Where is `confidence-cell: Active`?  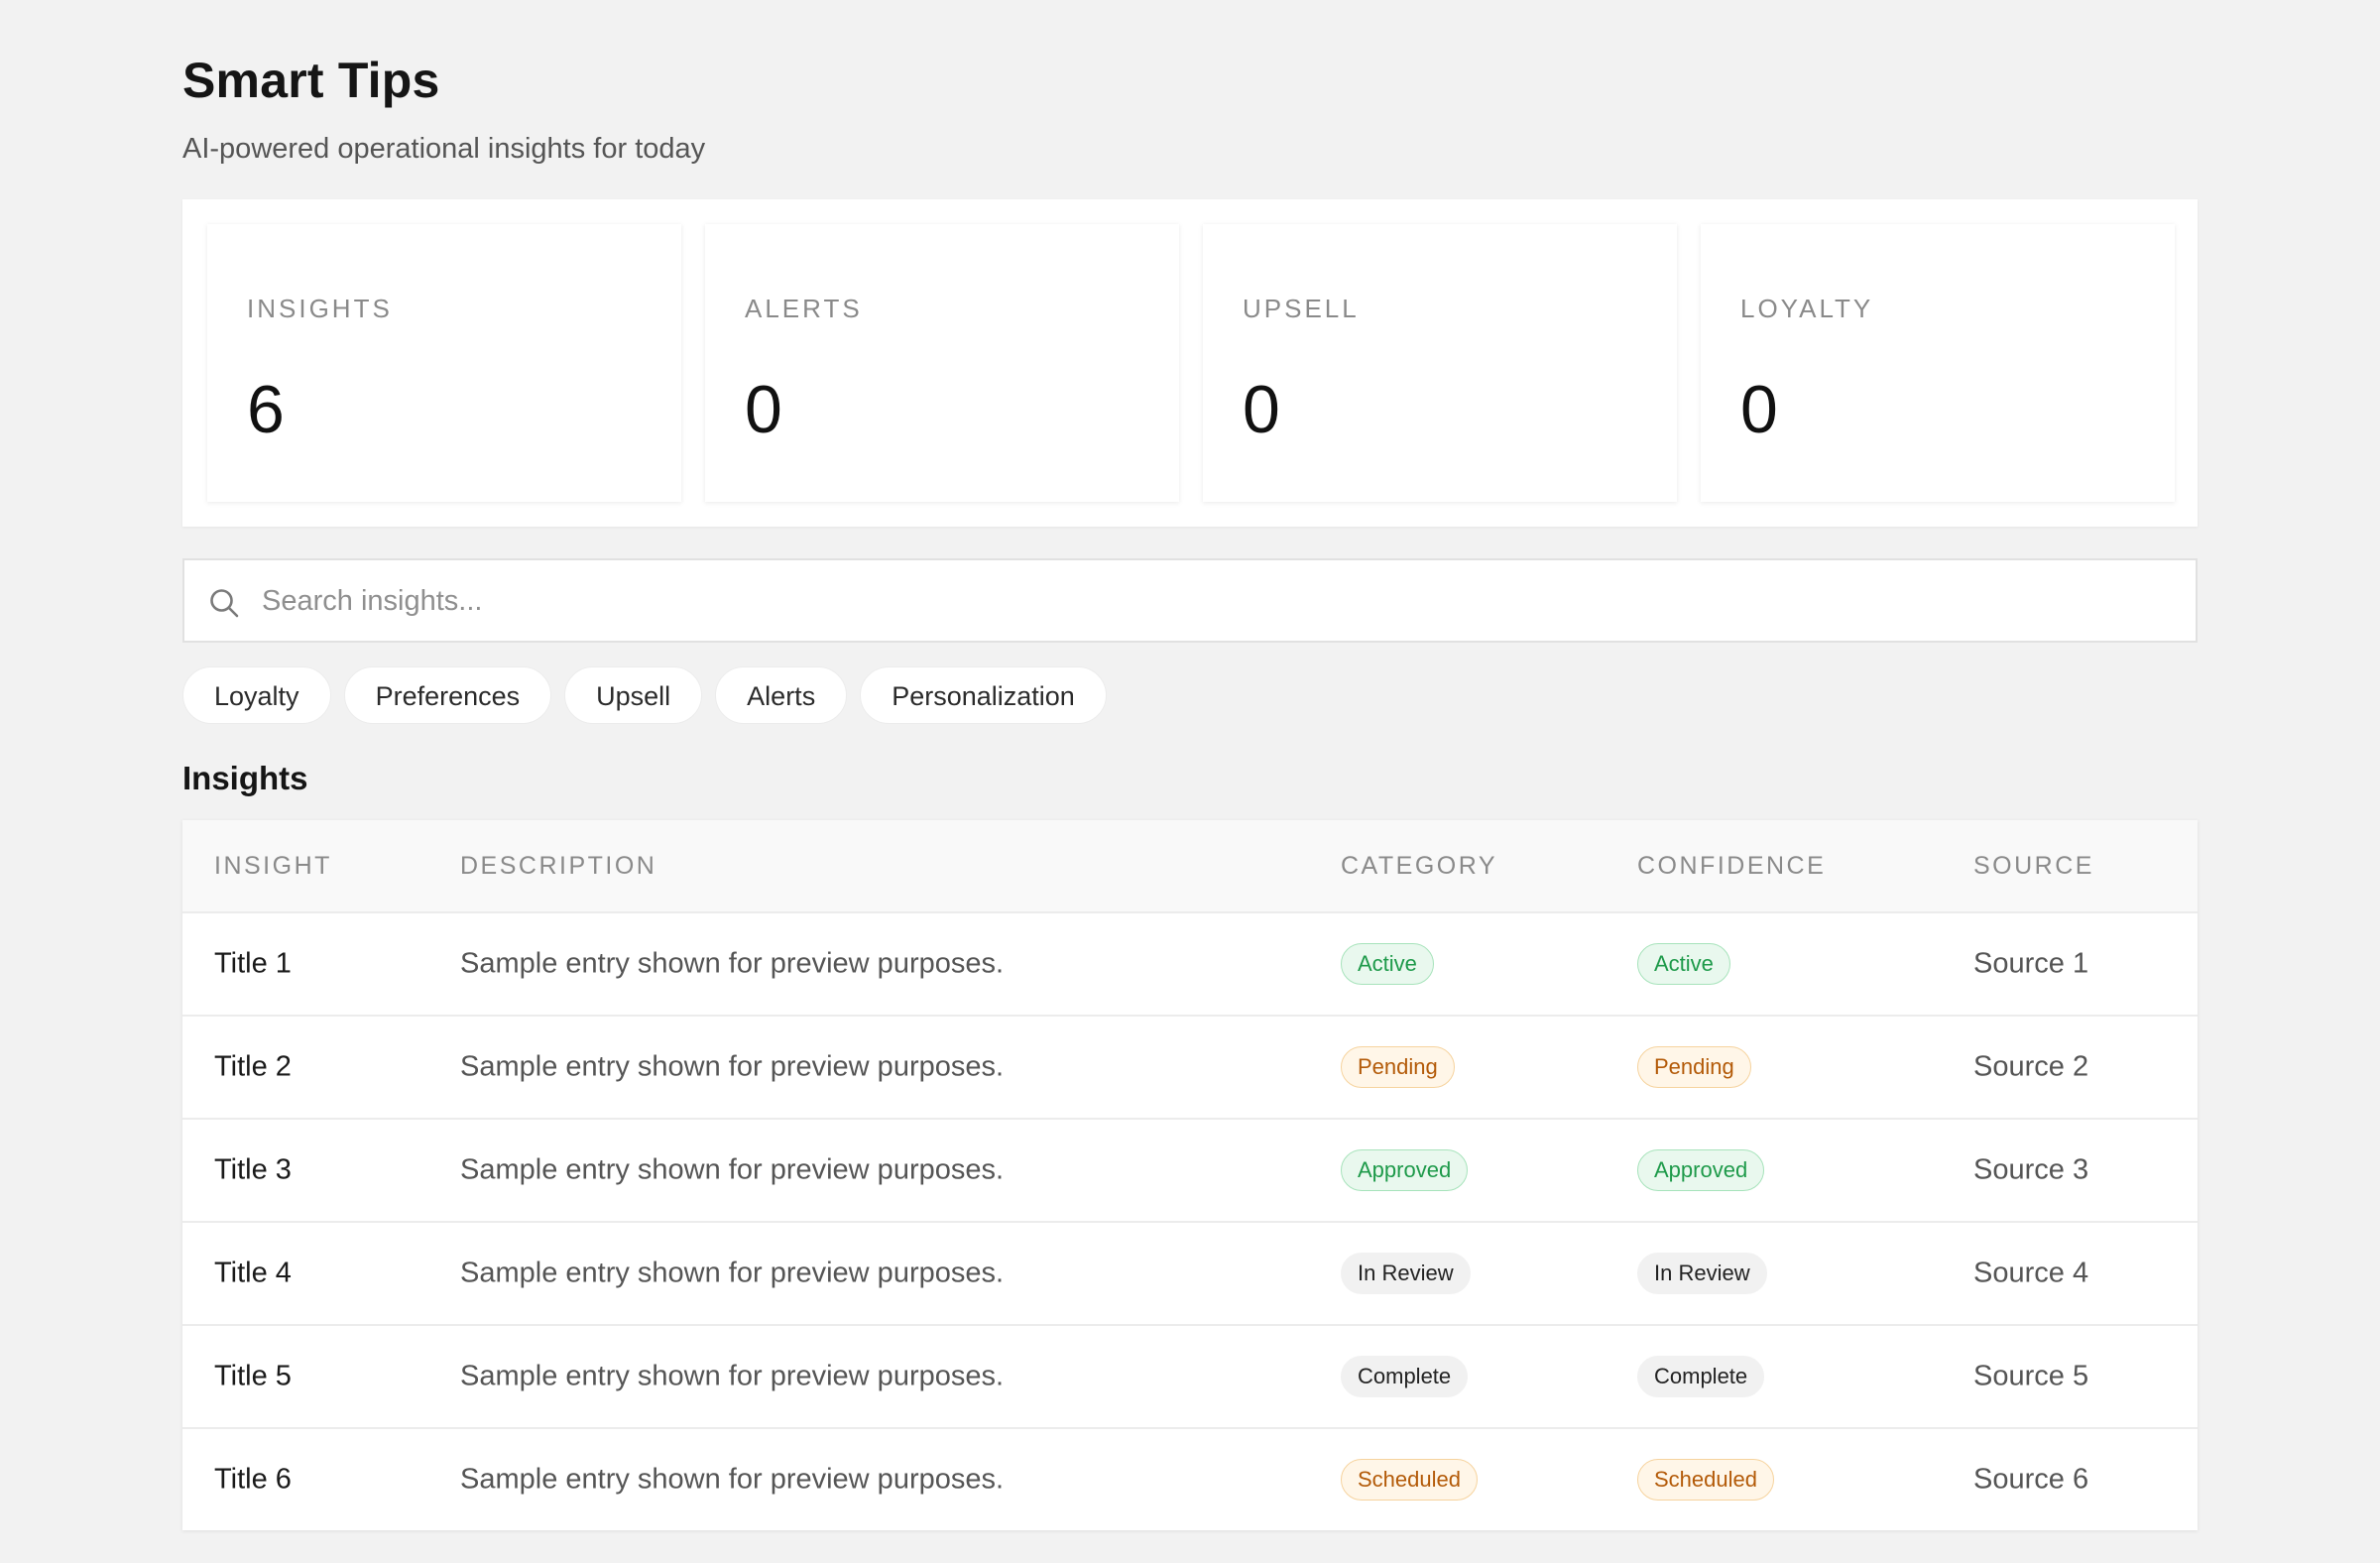
confidence-cell: Active is located at coordinates (1683, 964).